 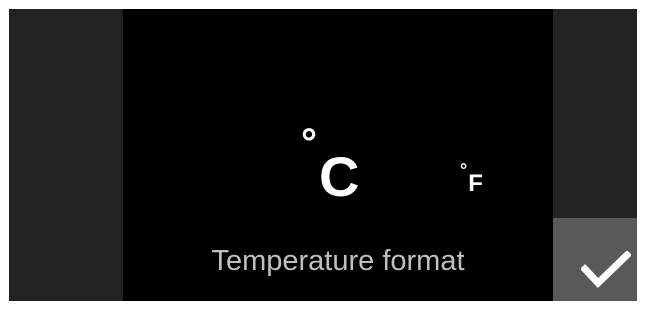 What do you see at coordinates (309, 143) in the screenshot?
I see `celsius-degree-symbol: °` at bounding box center [309, 143].